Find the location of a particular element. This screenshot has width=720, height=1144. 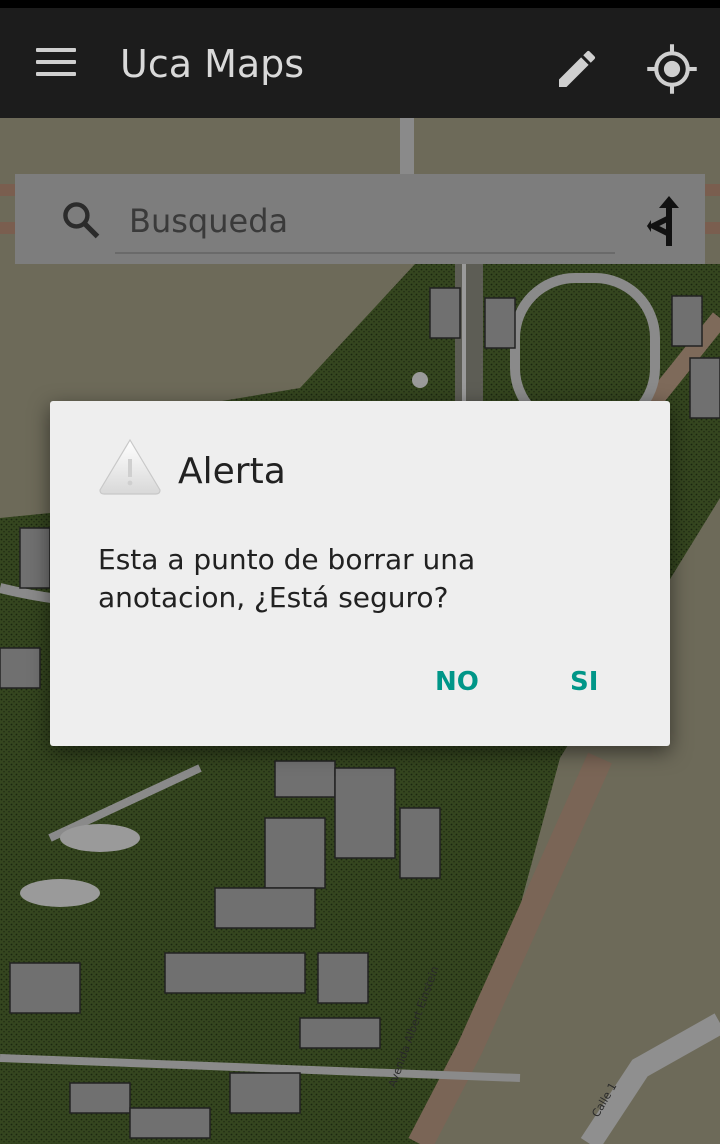

no-button: NO is located at coordinates (457, 682).